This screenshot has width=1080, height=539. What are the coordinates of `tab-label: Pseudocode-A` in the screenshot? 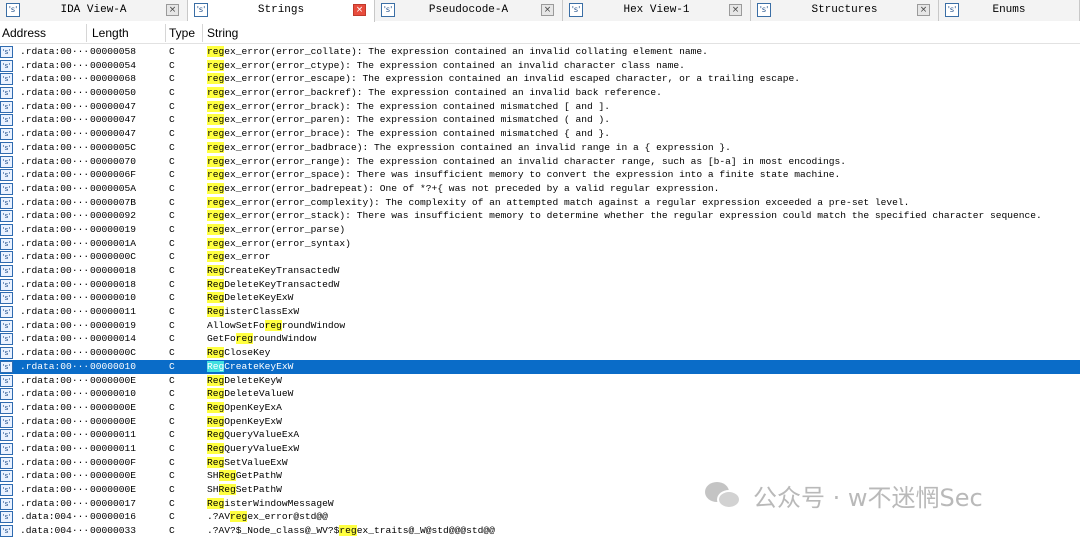 It's located at (468, 10).